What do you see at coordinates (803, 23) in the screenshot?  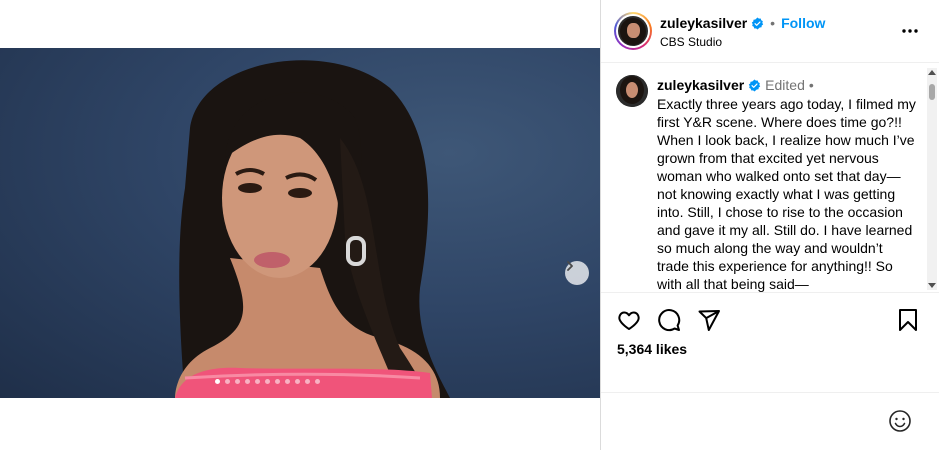 I see `follow-button: Follow` at bounding box center [803, 23].